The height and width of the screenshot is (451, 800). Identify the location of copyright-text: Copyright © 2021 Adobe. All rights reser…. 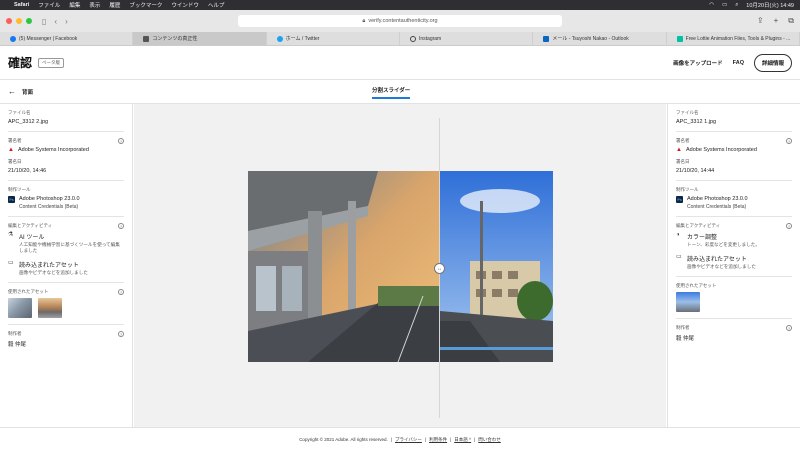
(343, 439).